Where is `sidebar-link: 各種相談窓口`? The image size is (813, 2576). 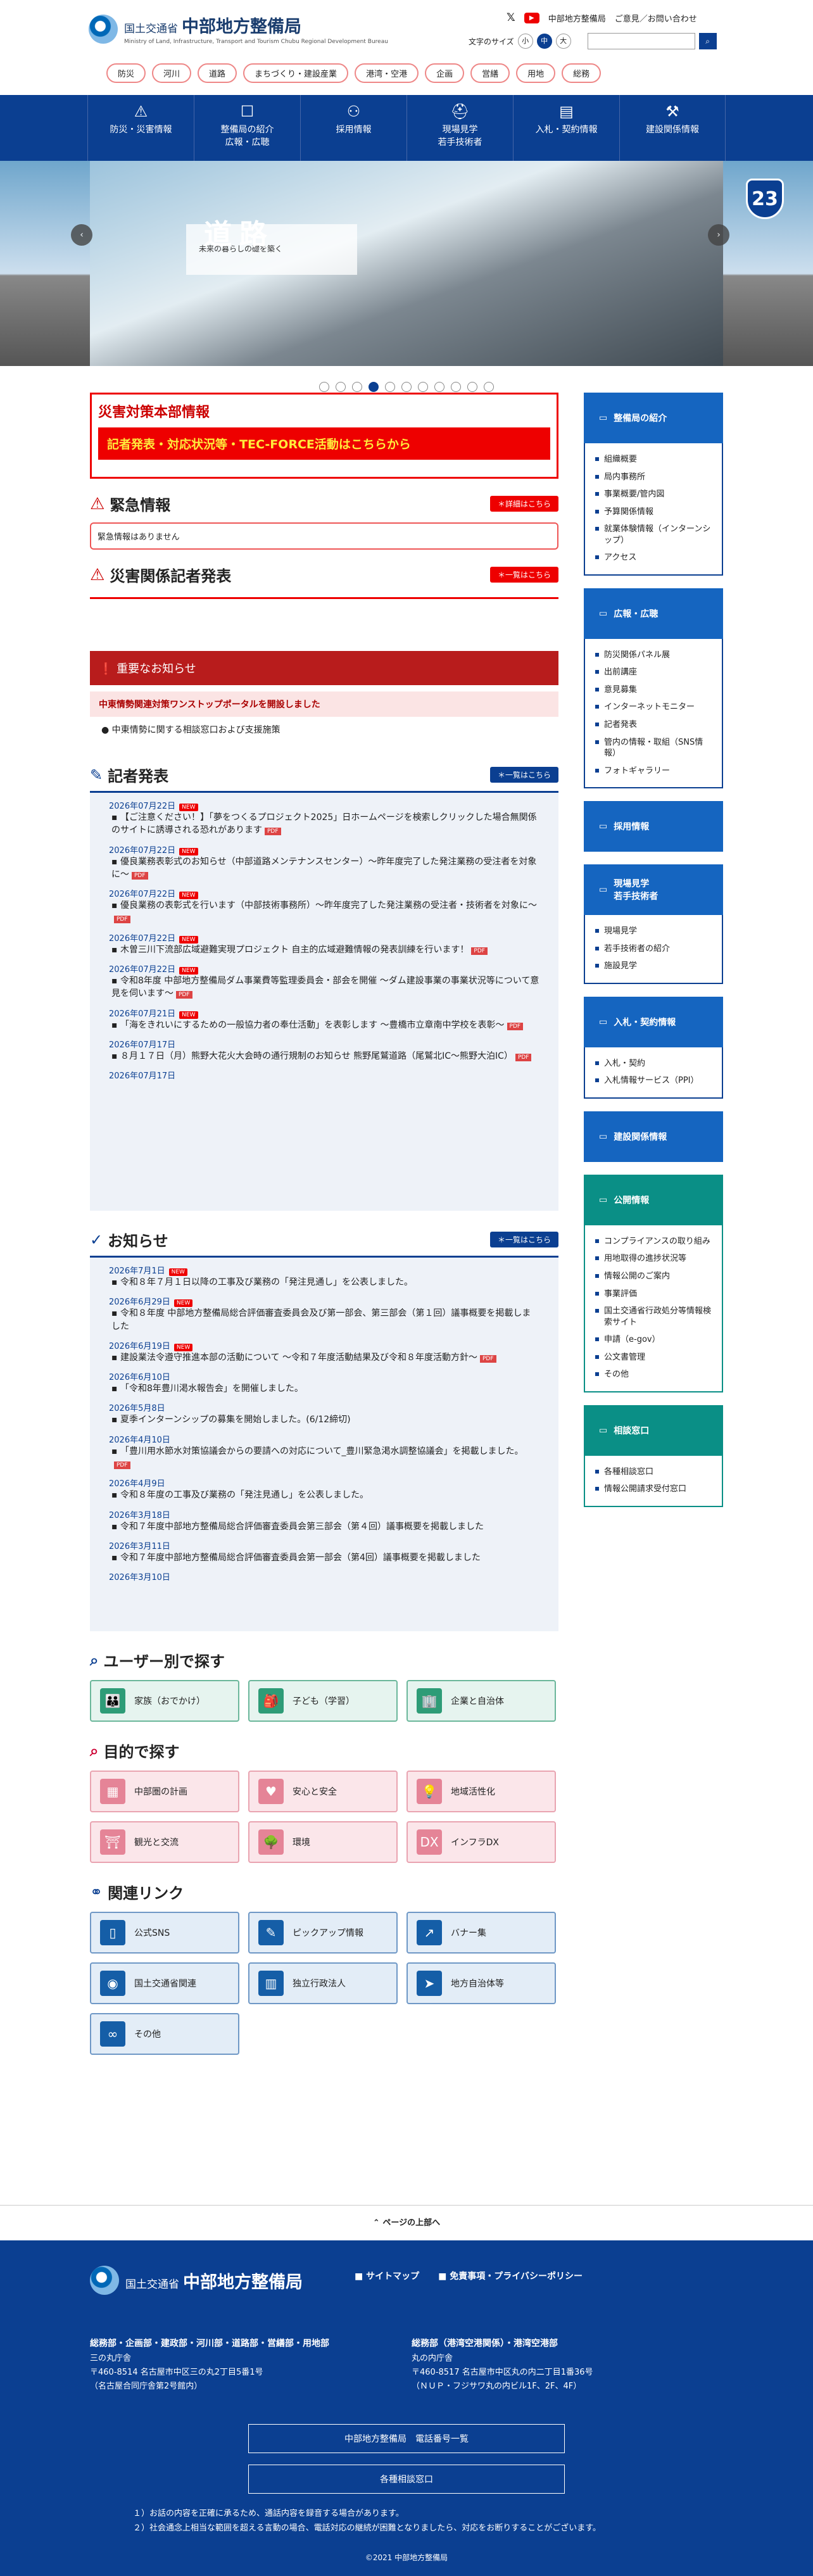
sidebar-link: 各種相談窓口 is located at coordinates (653, 1472).